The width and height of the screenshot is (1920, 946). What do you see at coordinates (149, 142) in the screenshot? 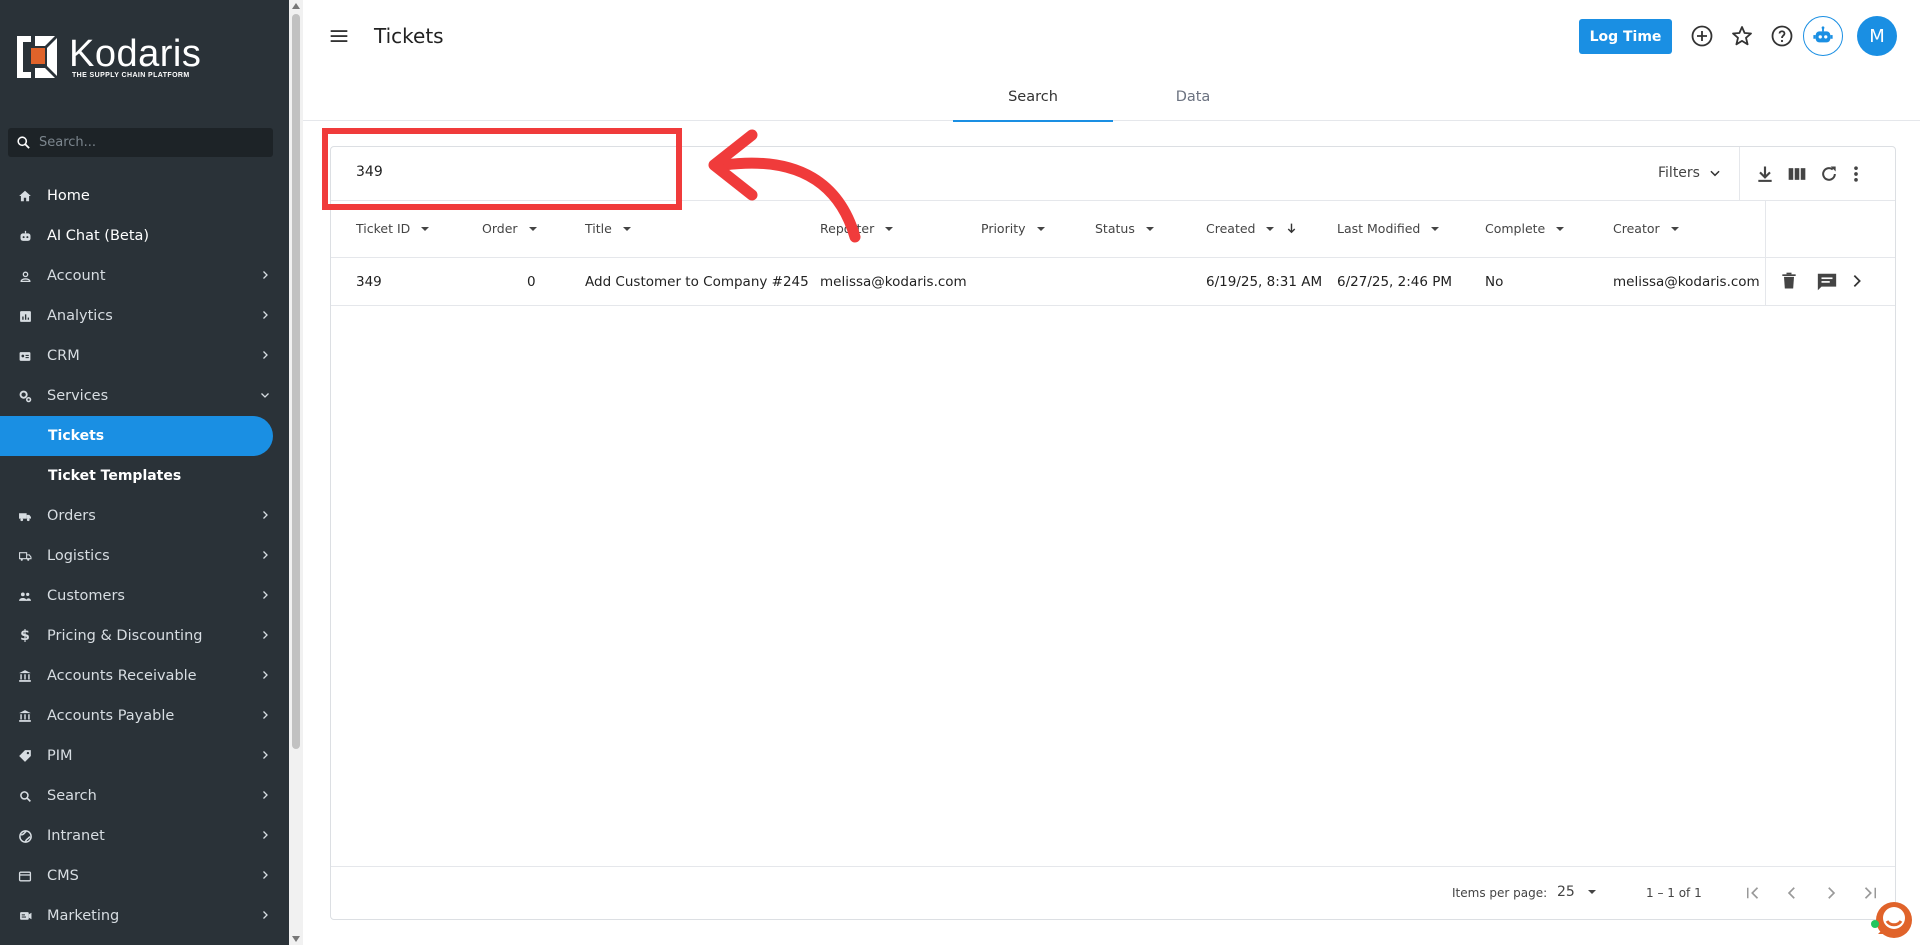
I see `sidebar-search-input` at bounding box center [149, 142].